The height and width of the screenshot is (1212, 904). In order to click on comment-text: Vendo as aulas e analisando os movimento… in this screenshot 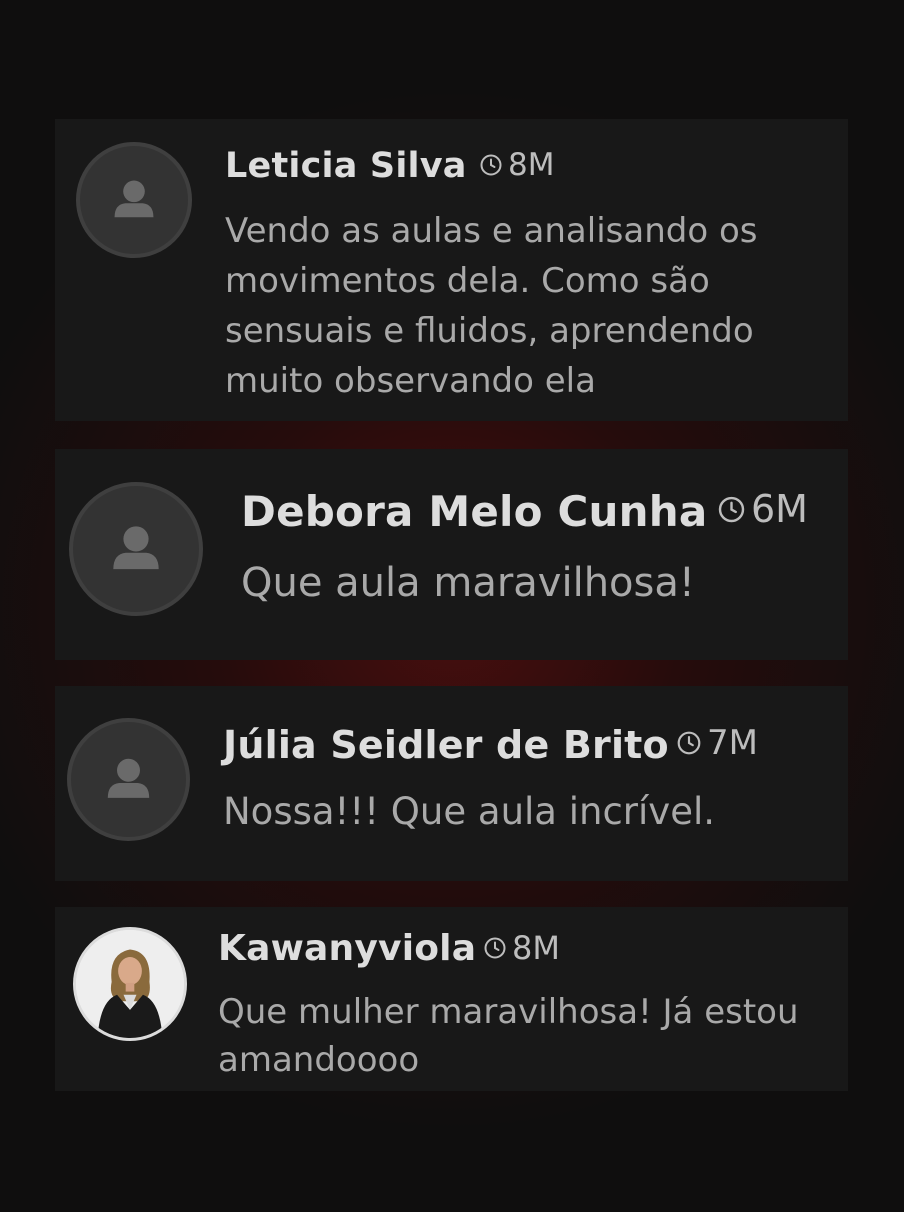, I will do `click(491, 306)`.